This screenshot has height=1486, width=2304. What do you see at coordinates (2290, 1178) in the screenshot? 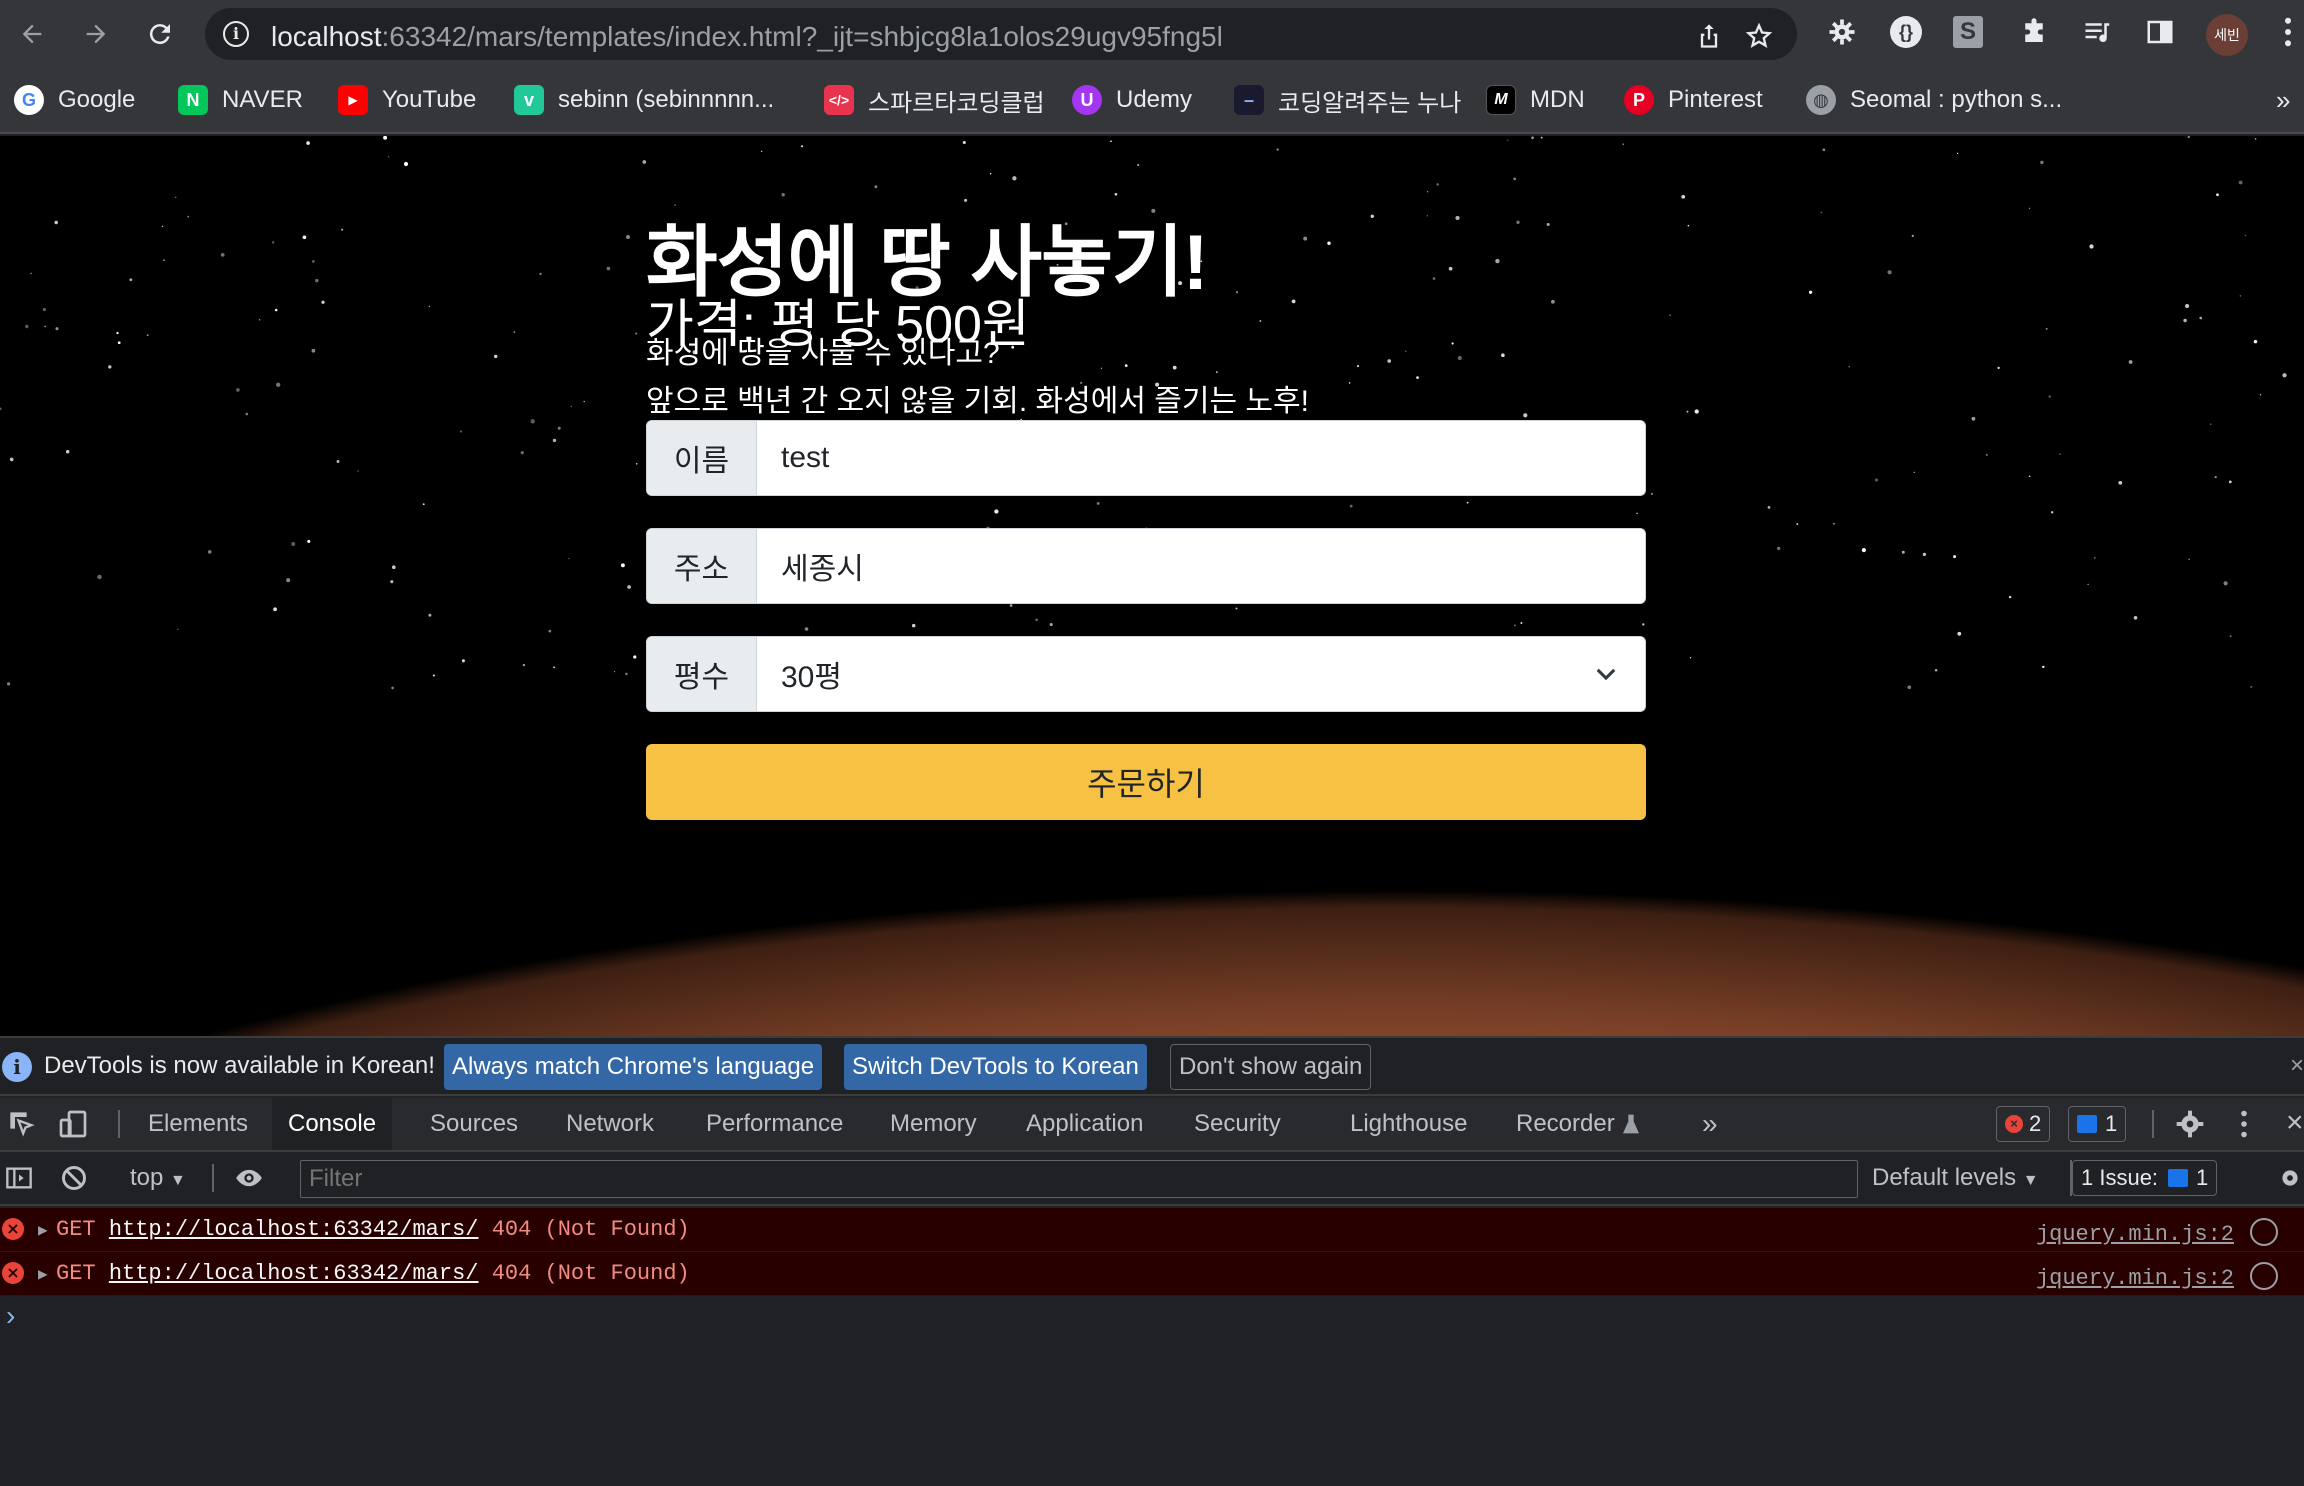
I see `console-settings-icon` at bounding box center [2290, 1178].